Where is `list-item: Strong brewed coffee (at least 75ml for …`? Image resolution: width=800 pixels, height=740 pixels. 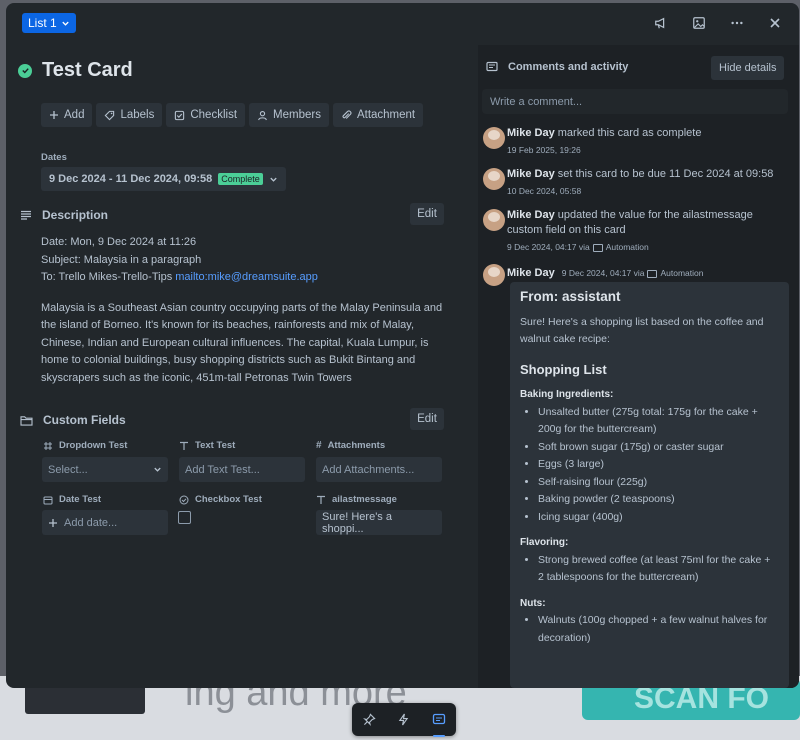
list-item: Strong brewed coffee (at least 75ml for … is located at coordinates (658, 569).